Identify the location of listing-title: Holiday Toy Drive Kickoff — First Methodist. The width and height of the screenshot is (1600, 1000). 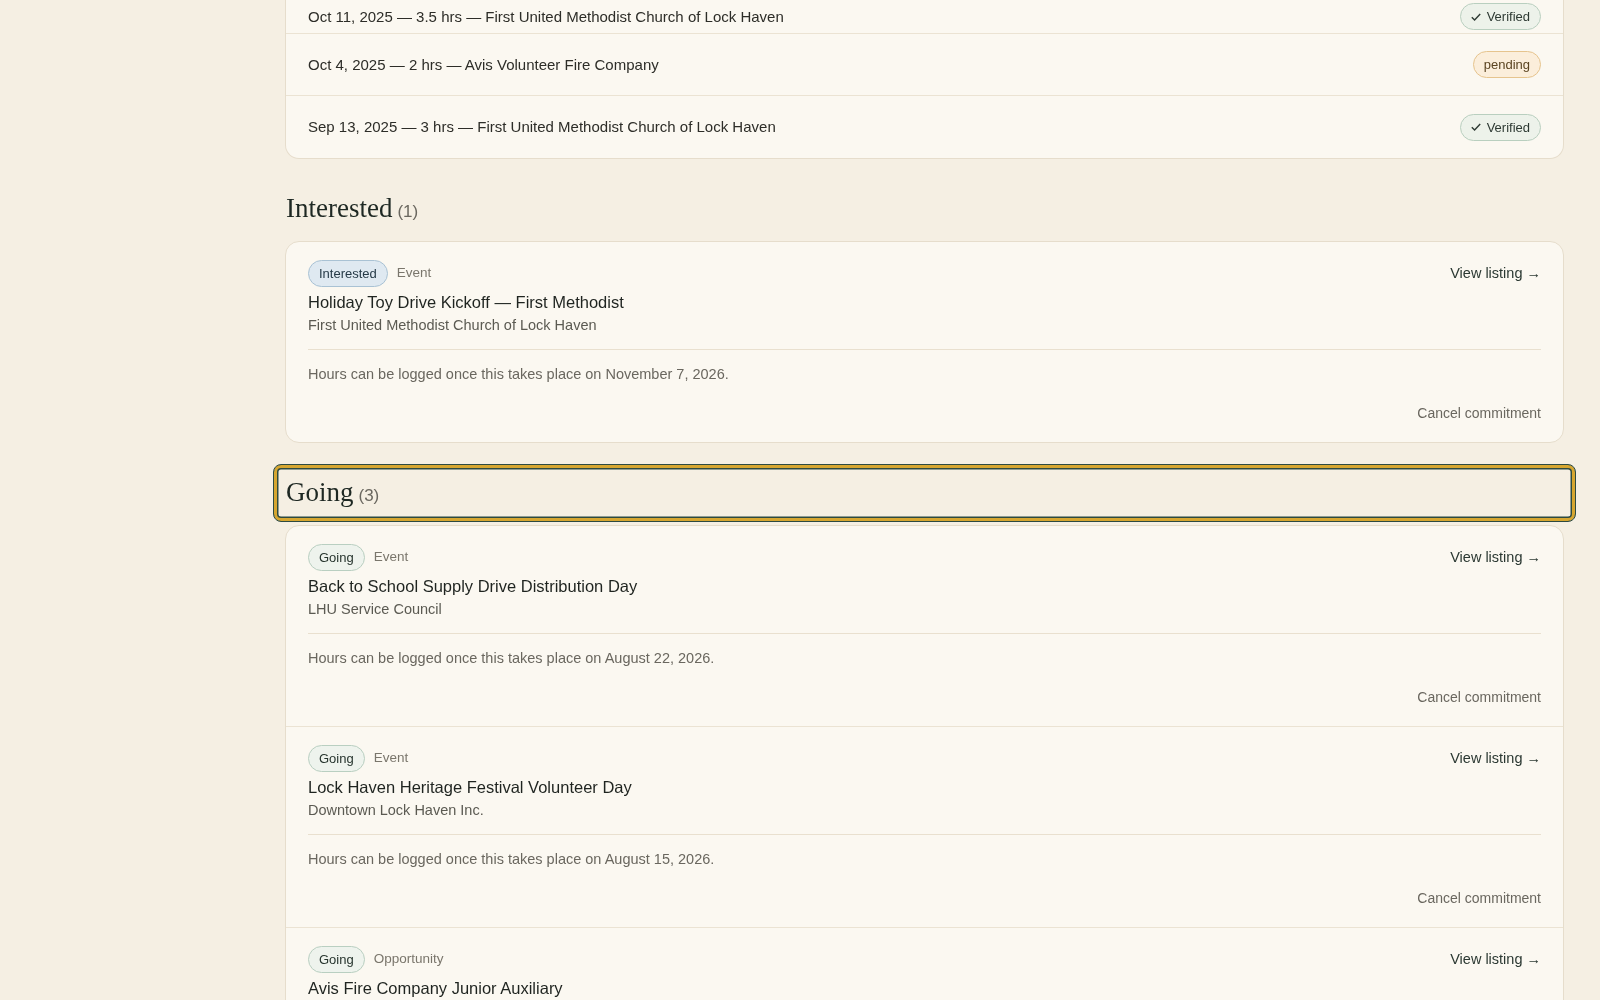
(466, 302).